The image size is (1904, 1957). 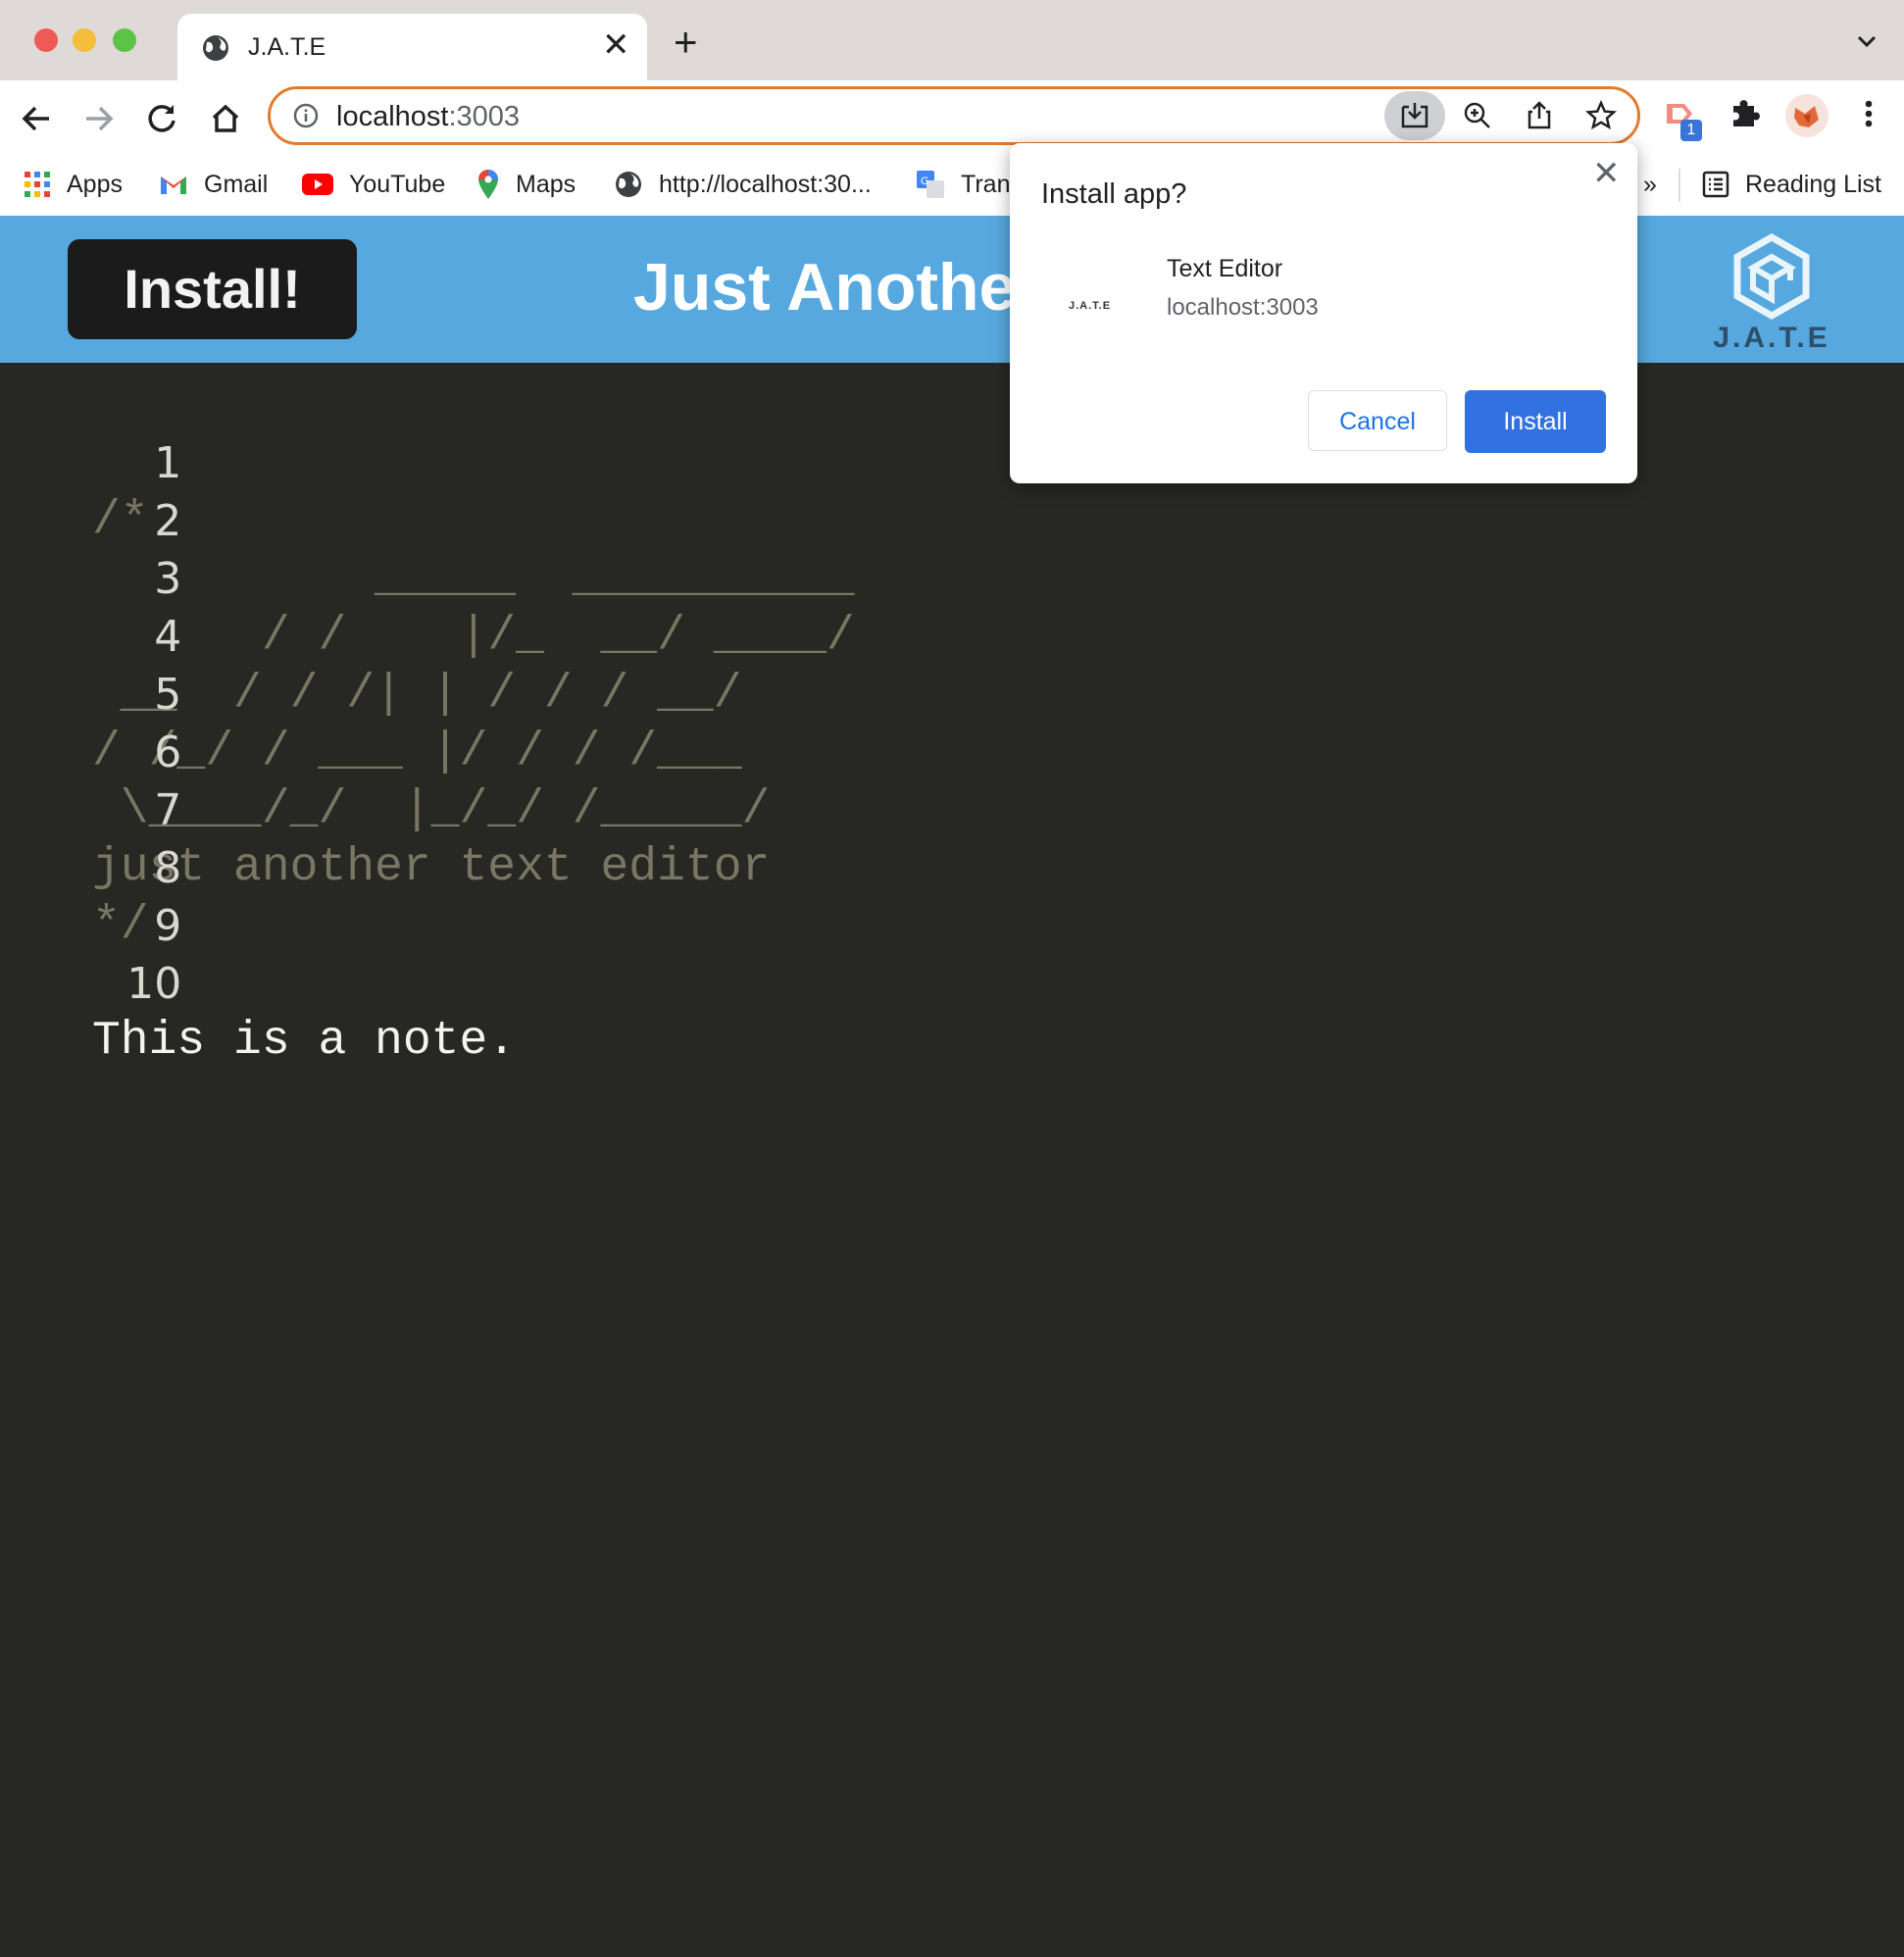 What do you see at coordinates (397, 184) in the screenshot?
I see `bookmark-label: YouTube` at bounding box center [397, 184].